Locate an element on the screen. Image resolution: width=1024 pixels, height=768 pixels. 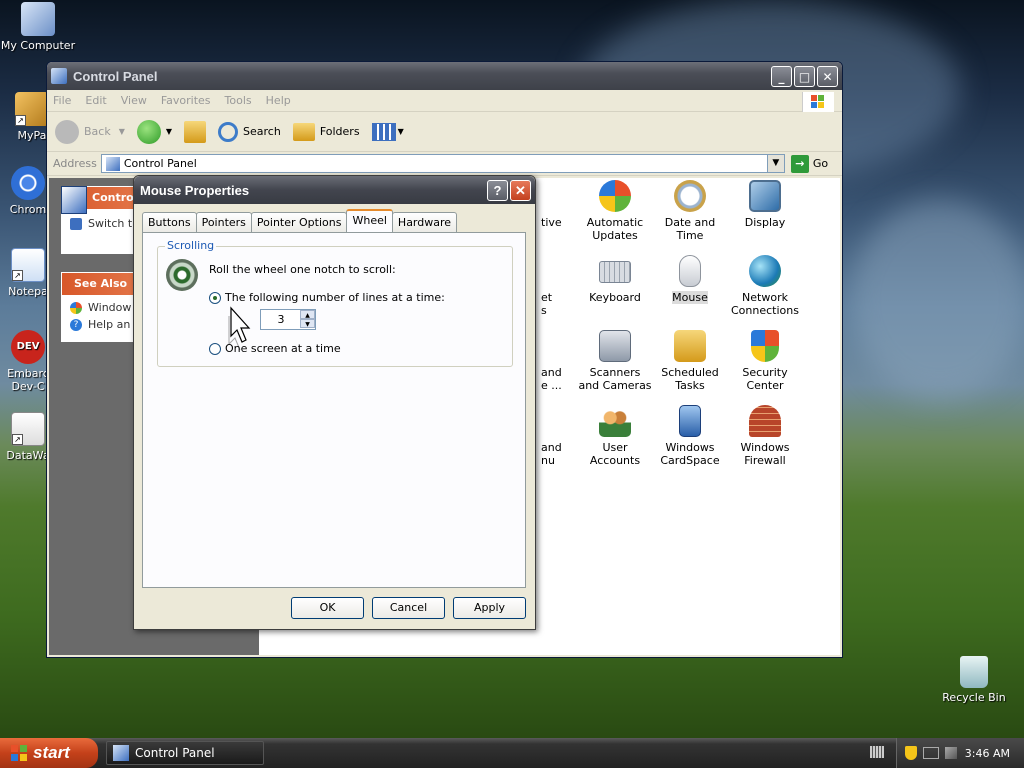
menu-edit: Edit is located at coordinates (95, 100).